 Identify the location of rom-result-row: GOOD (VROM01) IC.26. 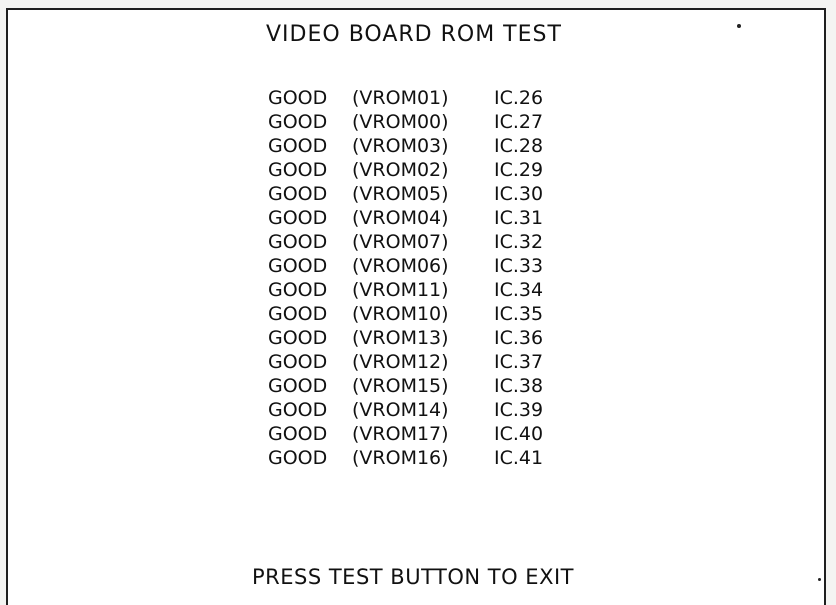
(421, 98).